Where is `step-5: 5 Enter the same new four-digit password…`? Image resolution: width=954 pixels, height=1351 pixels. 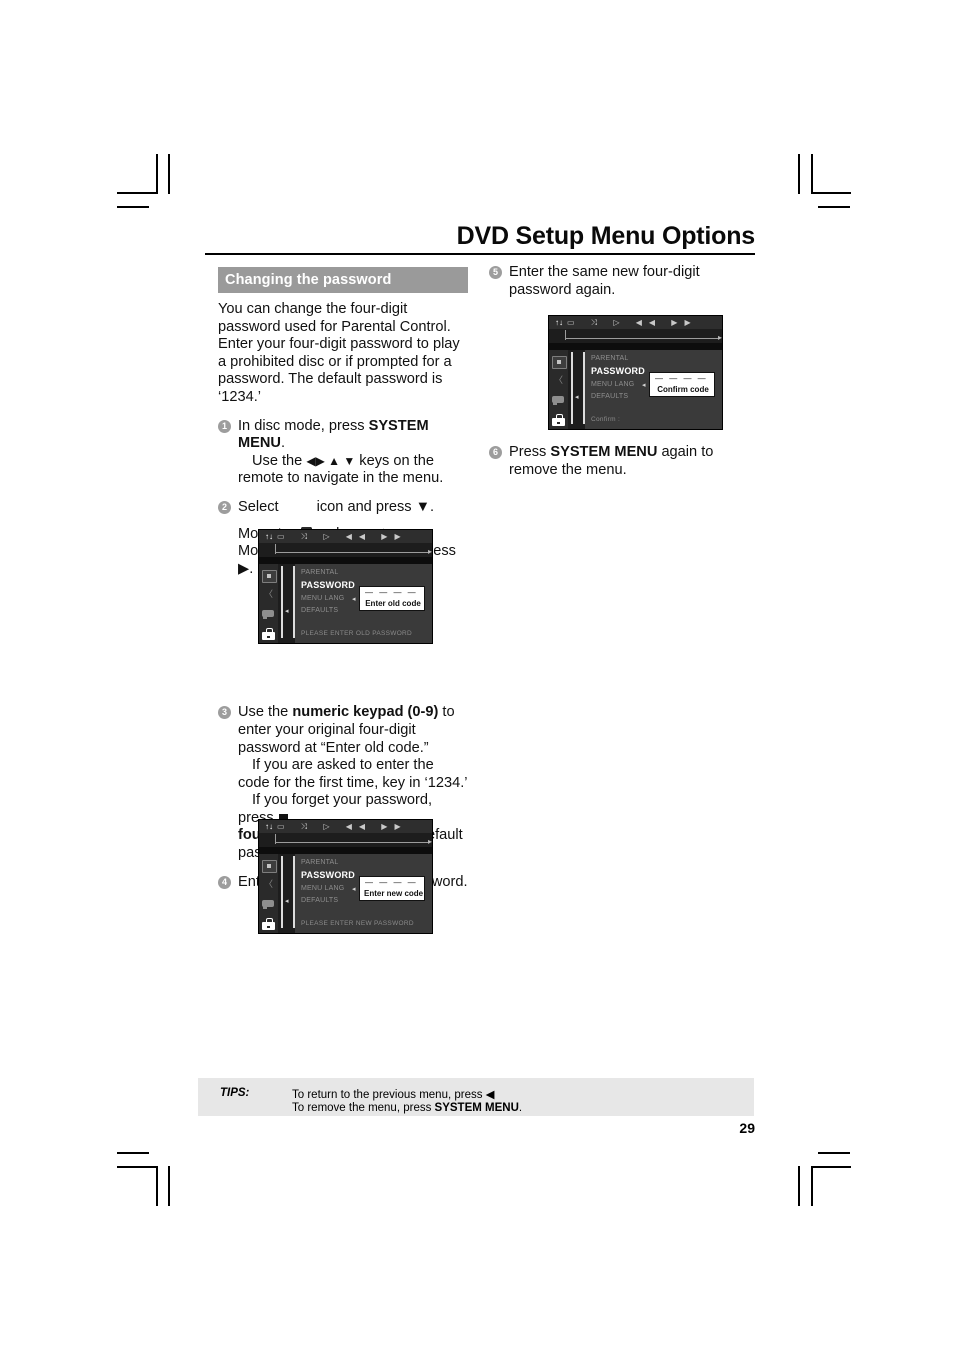 step-5: 5 Enter the same new four-digit password… is located at coordinates (622, 281).